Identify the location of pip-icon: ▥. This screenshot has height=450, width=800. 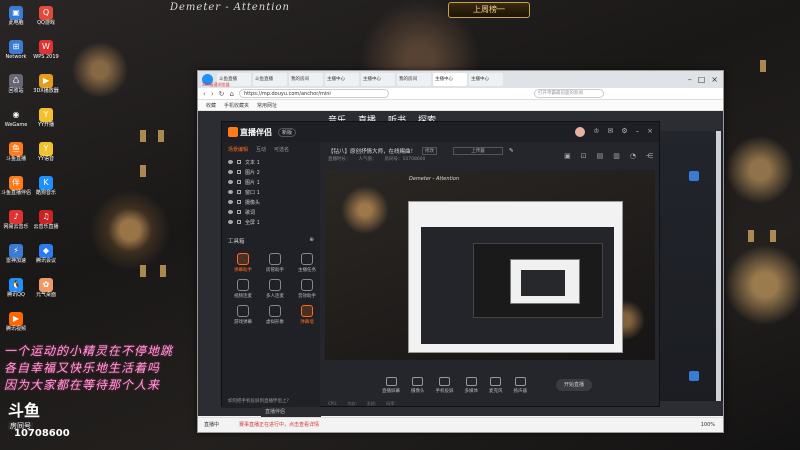
(616, 156).